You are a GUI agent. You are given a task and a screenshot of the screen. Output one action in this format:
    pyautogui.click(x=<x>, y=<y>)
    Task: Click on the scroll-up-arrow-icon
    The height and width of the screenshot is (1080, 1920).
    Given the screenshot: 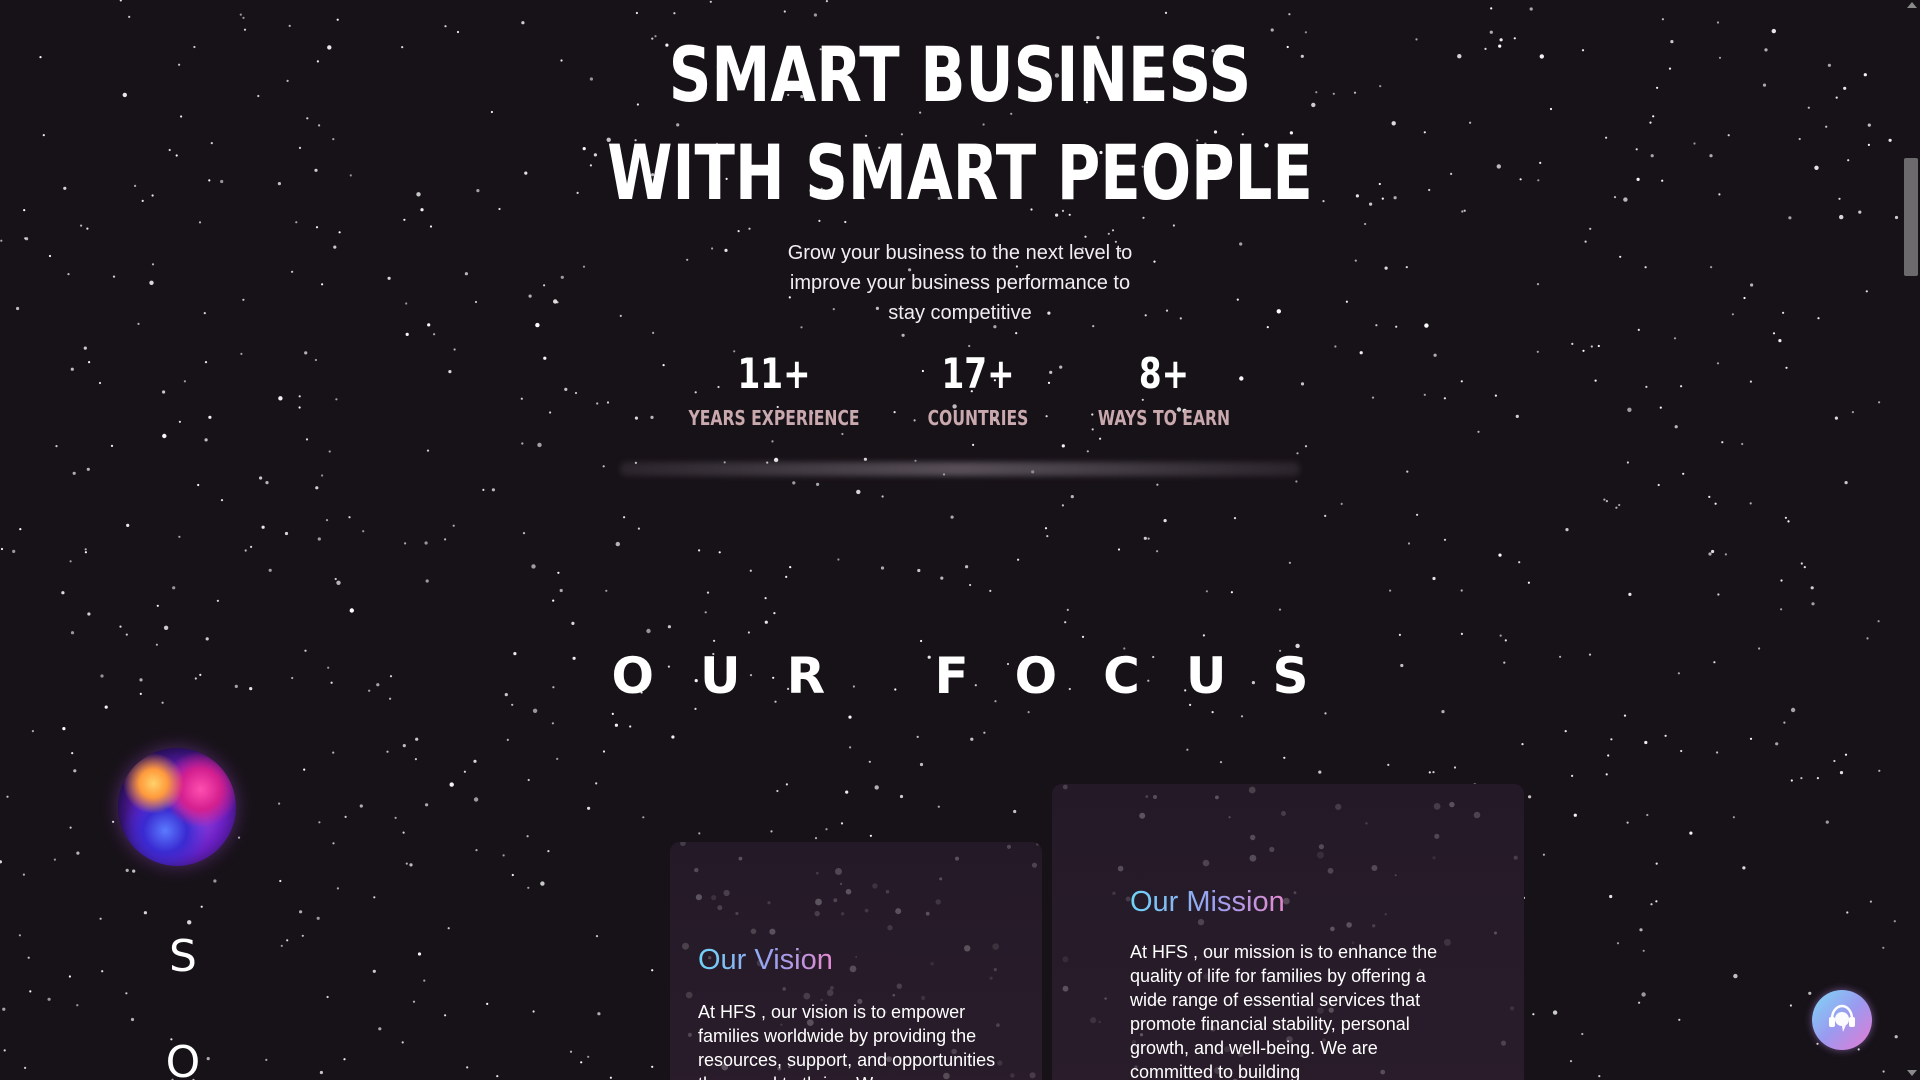 What is the action you would take?
    pyautogui.click(x=1912, y=5)
    